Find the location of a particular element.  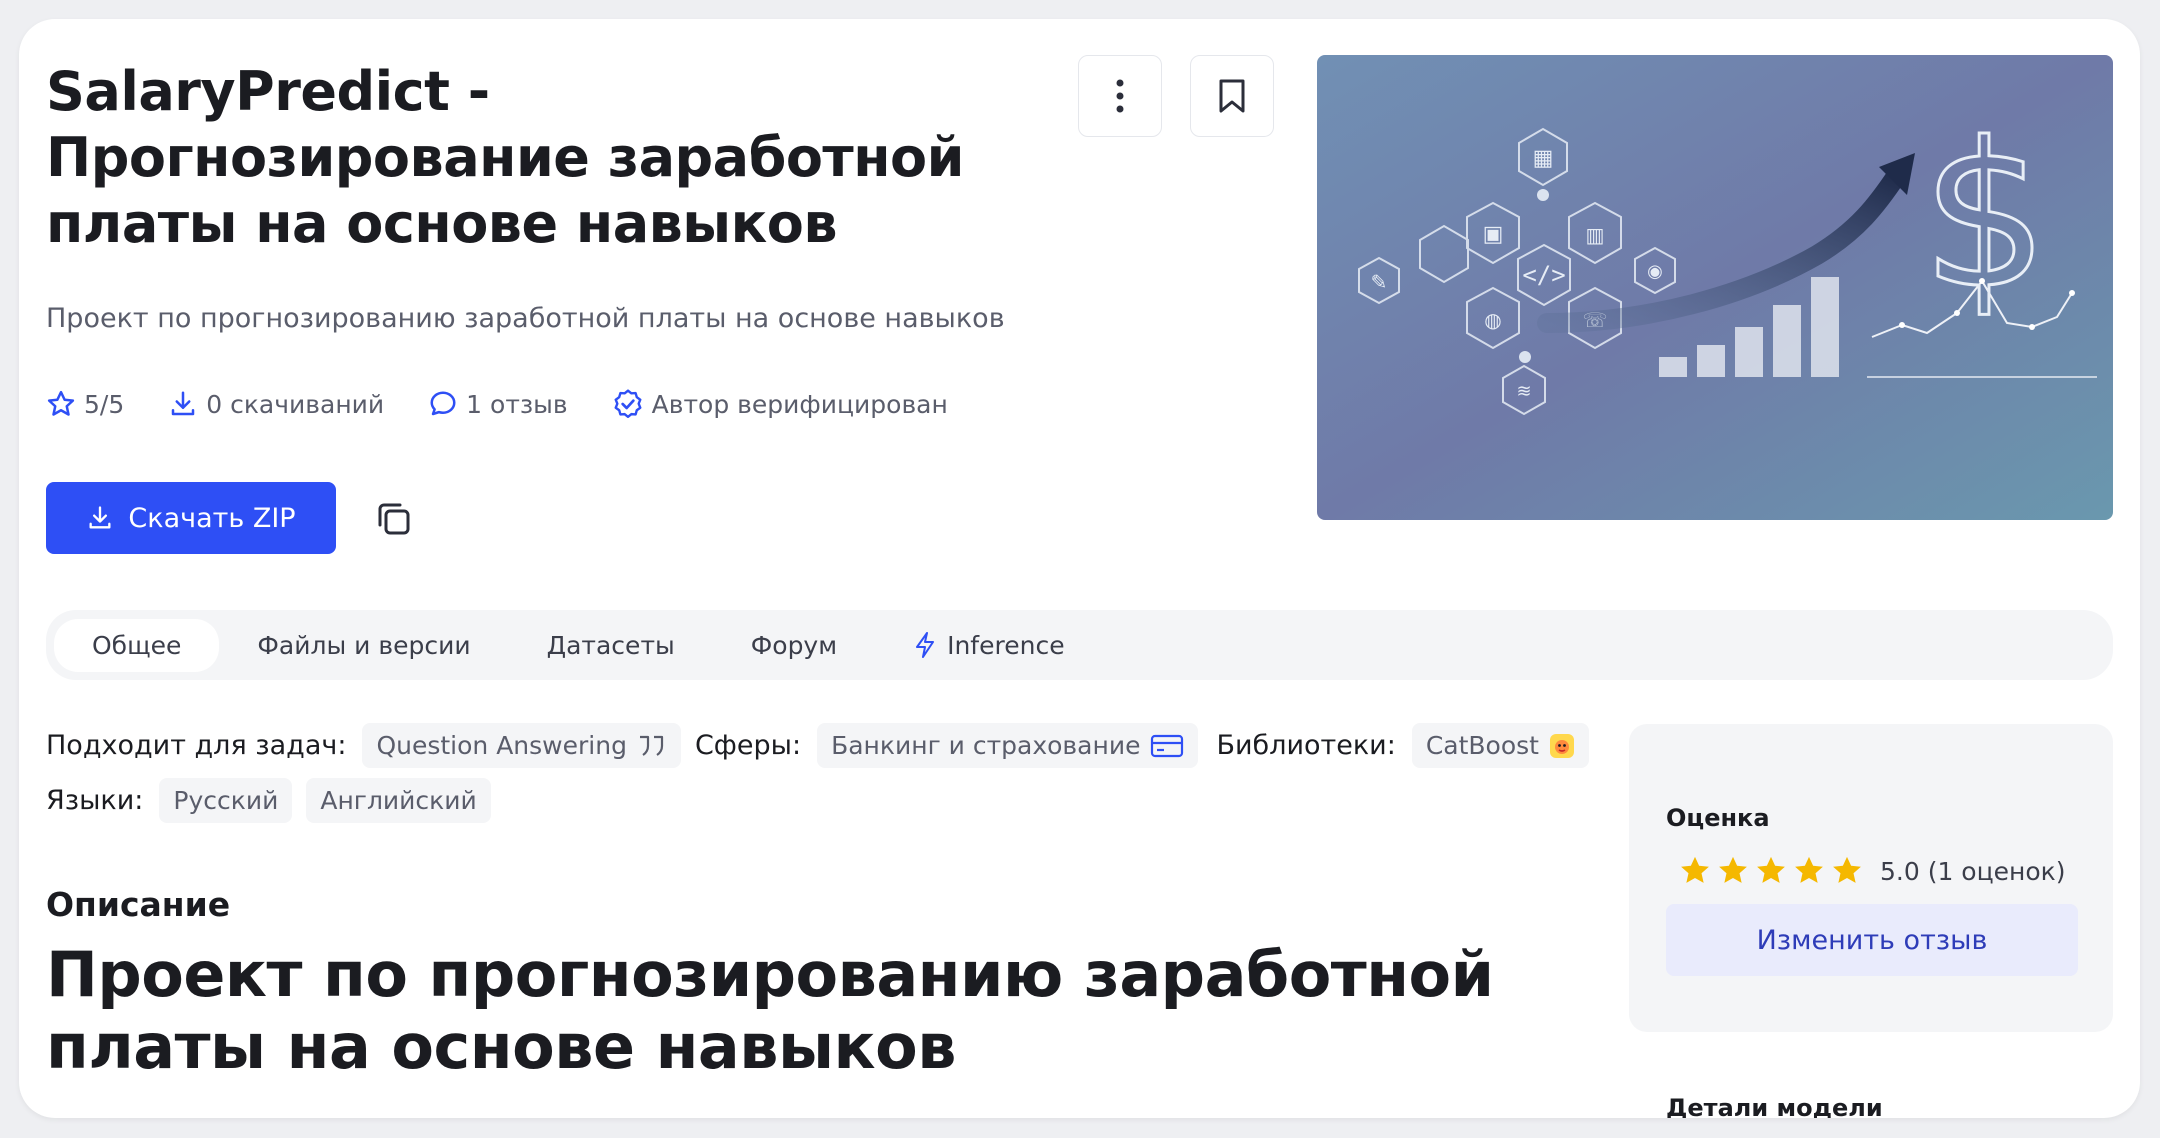

model-details-title: Детали модели is located at coordinates (1774, 1106).